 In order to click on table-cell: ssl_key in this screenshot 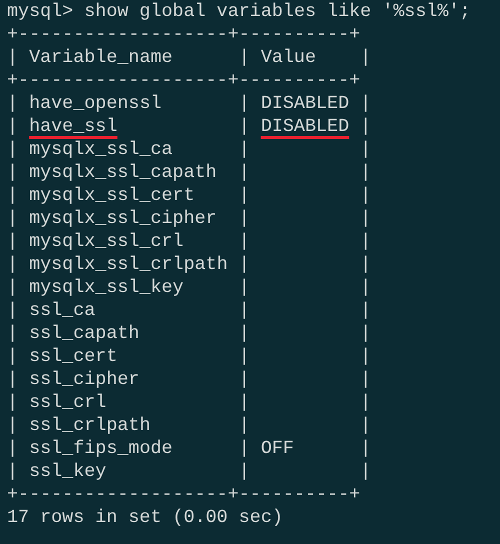, I will do `click(67, 471)`.